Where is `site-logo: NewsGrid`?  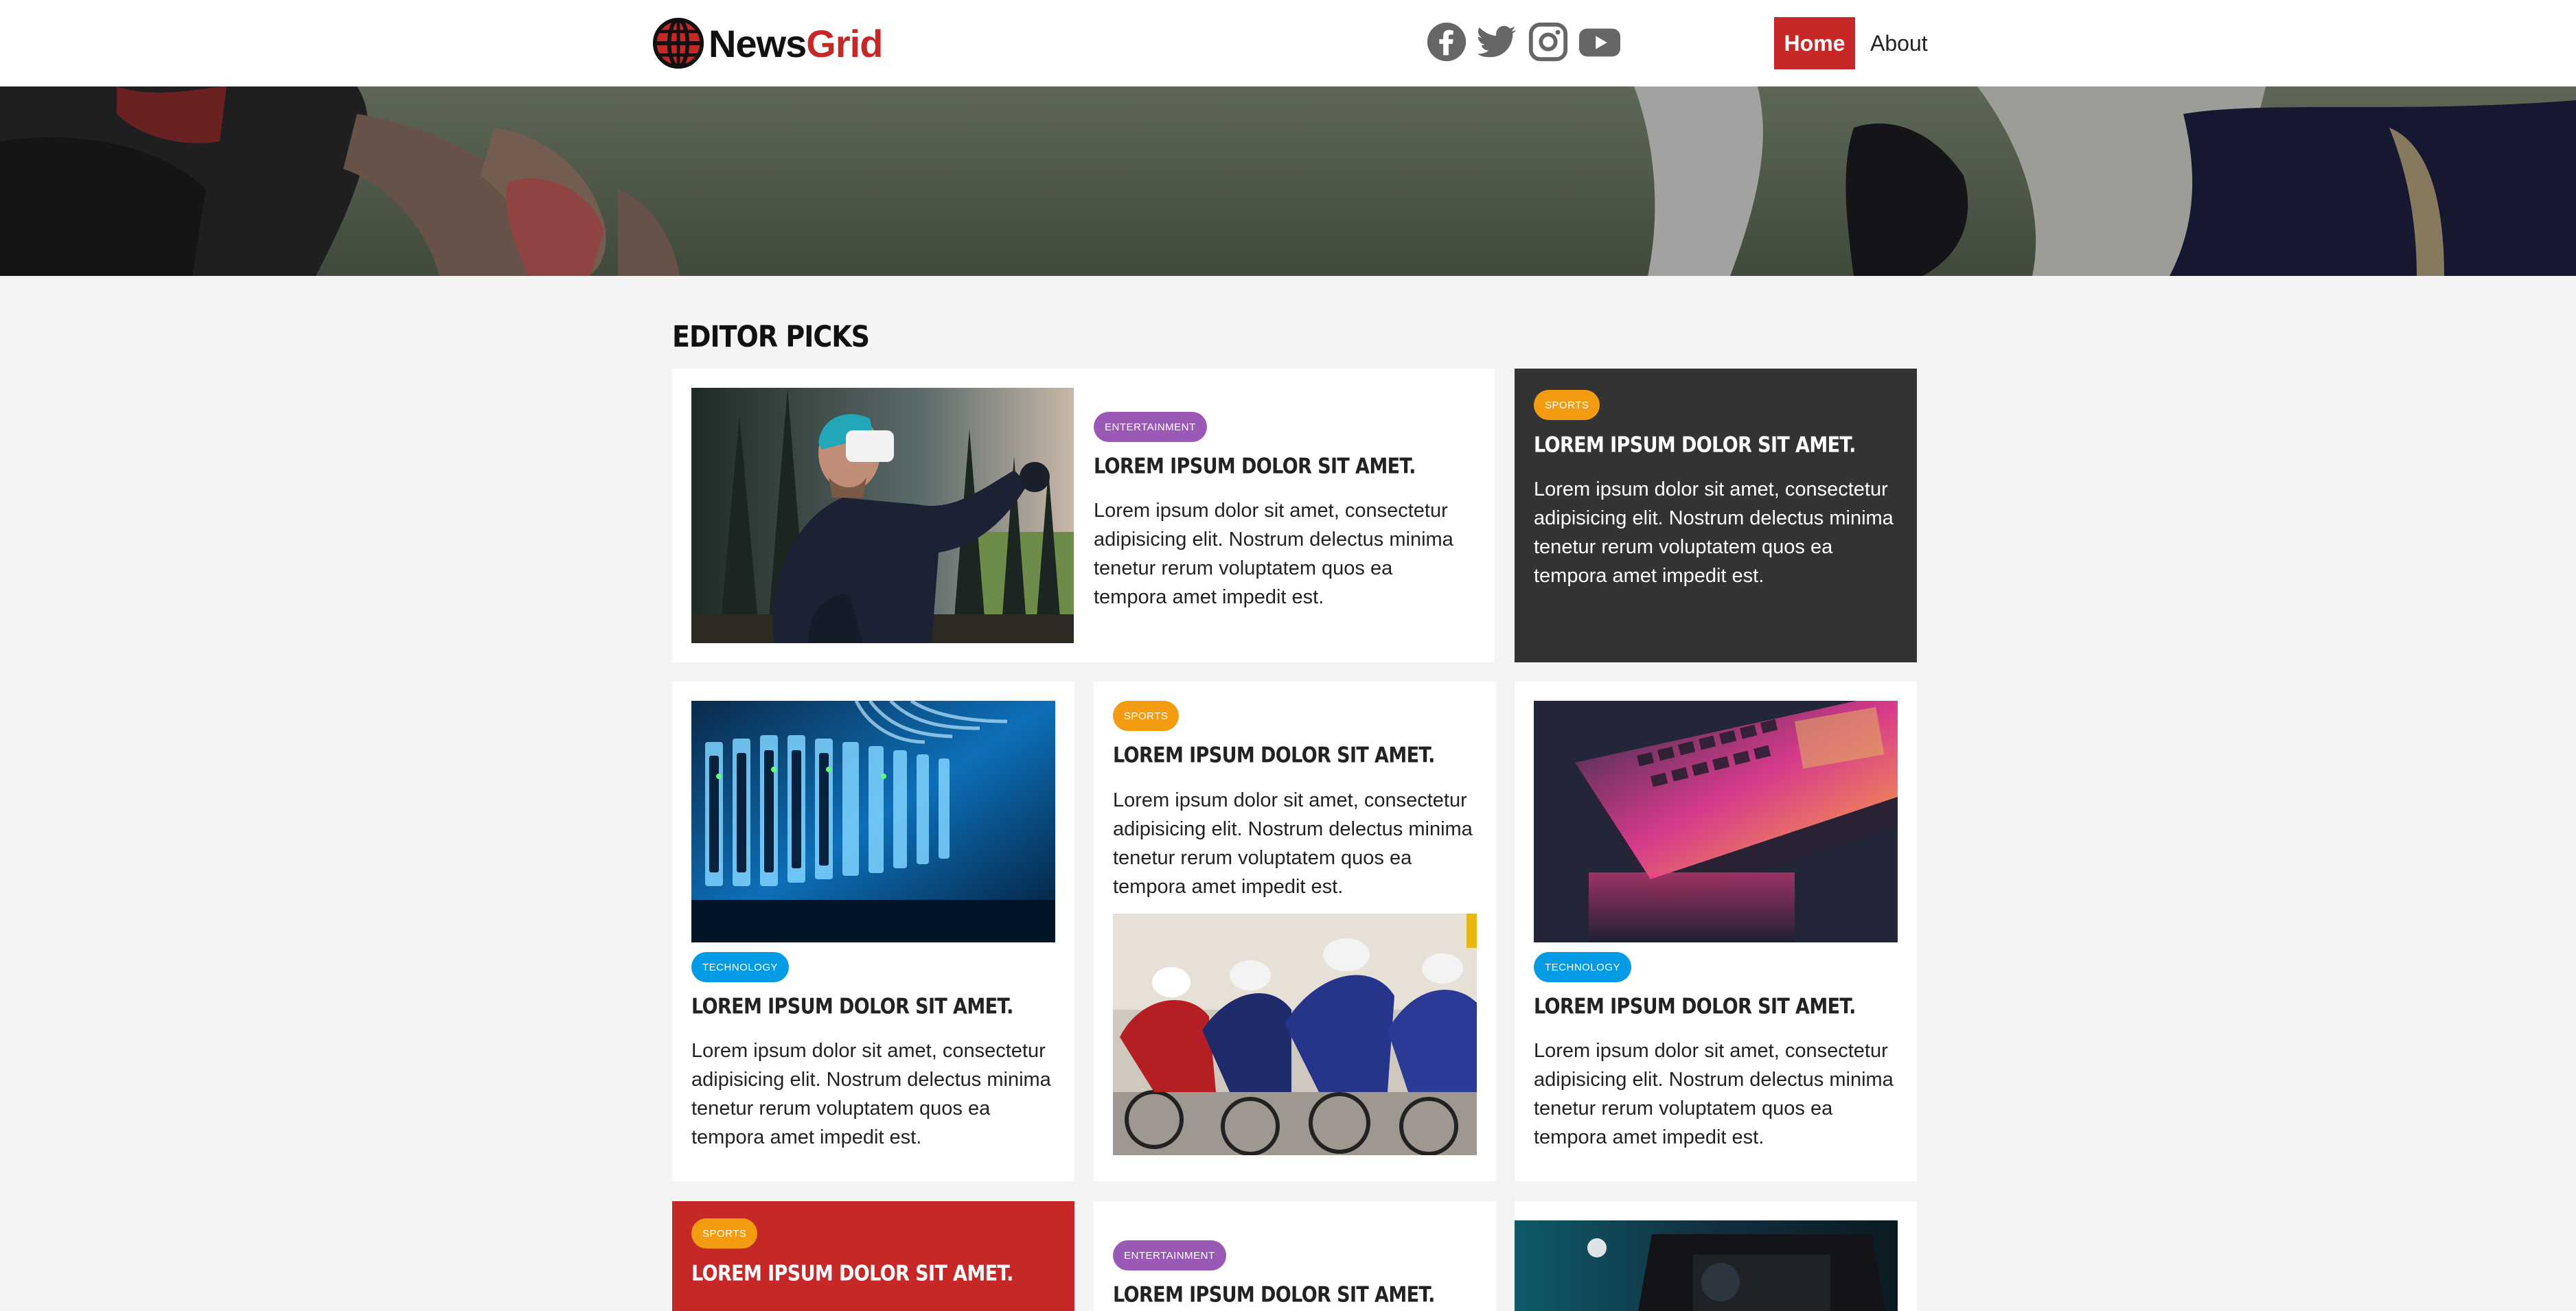 site-logo: NewsGrid is located at coordinates (767, 43).